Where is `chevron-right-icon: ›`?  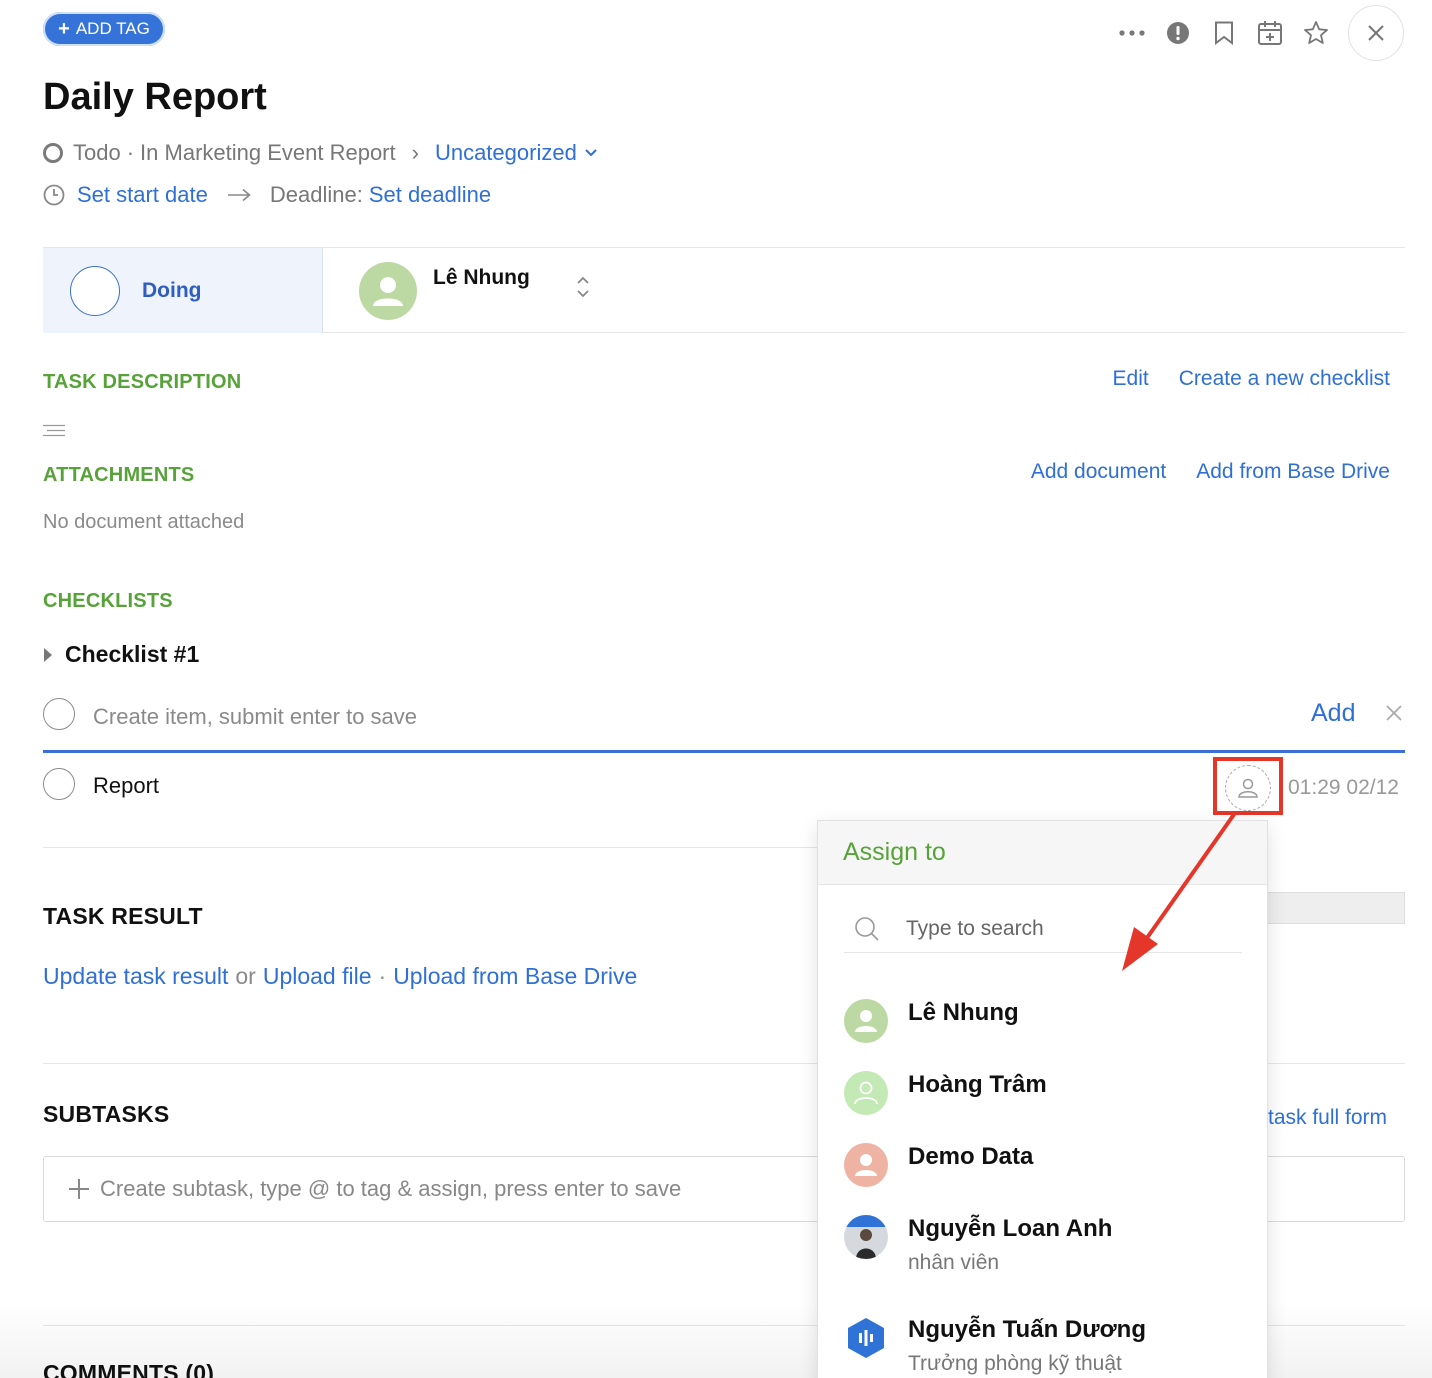
chevron-right-icon: › is located at coordinates (415, 152).